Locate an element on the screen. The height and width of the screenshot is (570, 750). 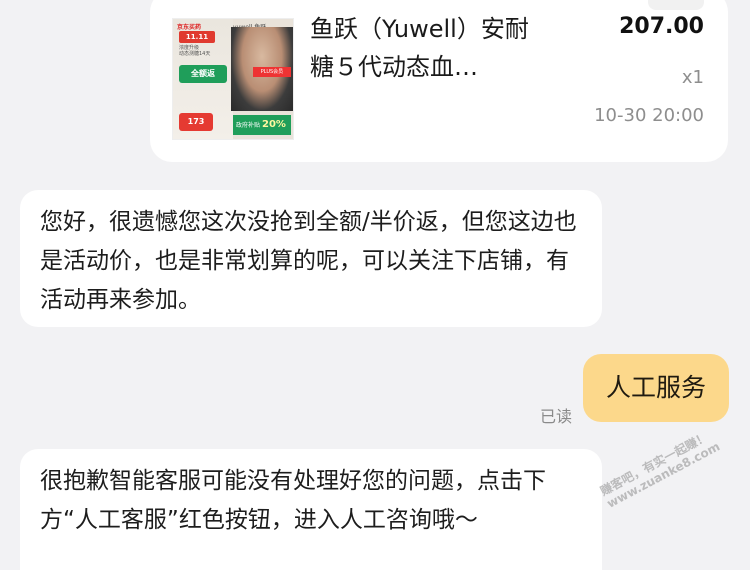
user-message-bubble: 人工服务 is located at coordinates (656, 388).